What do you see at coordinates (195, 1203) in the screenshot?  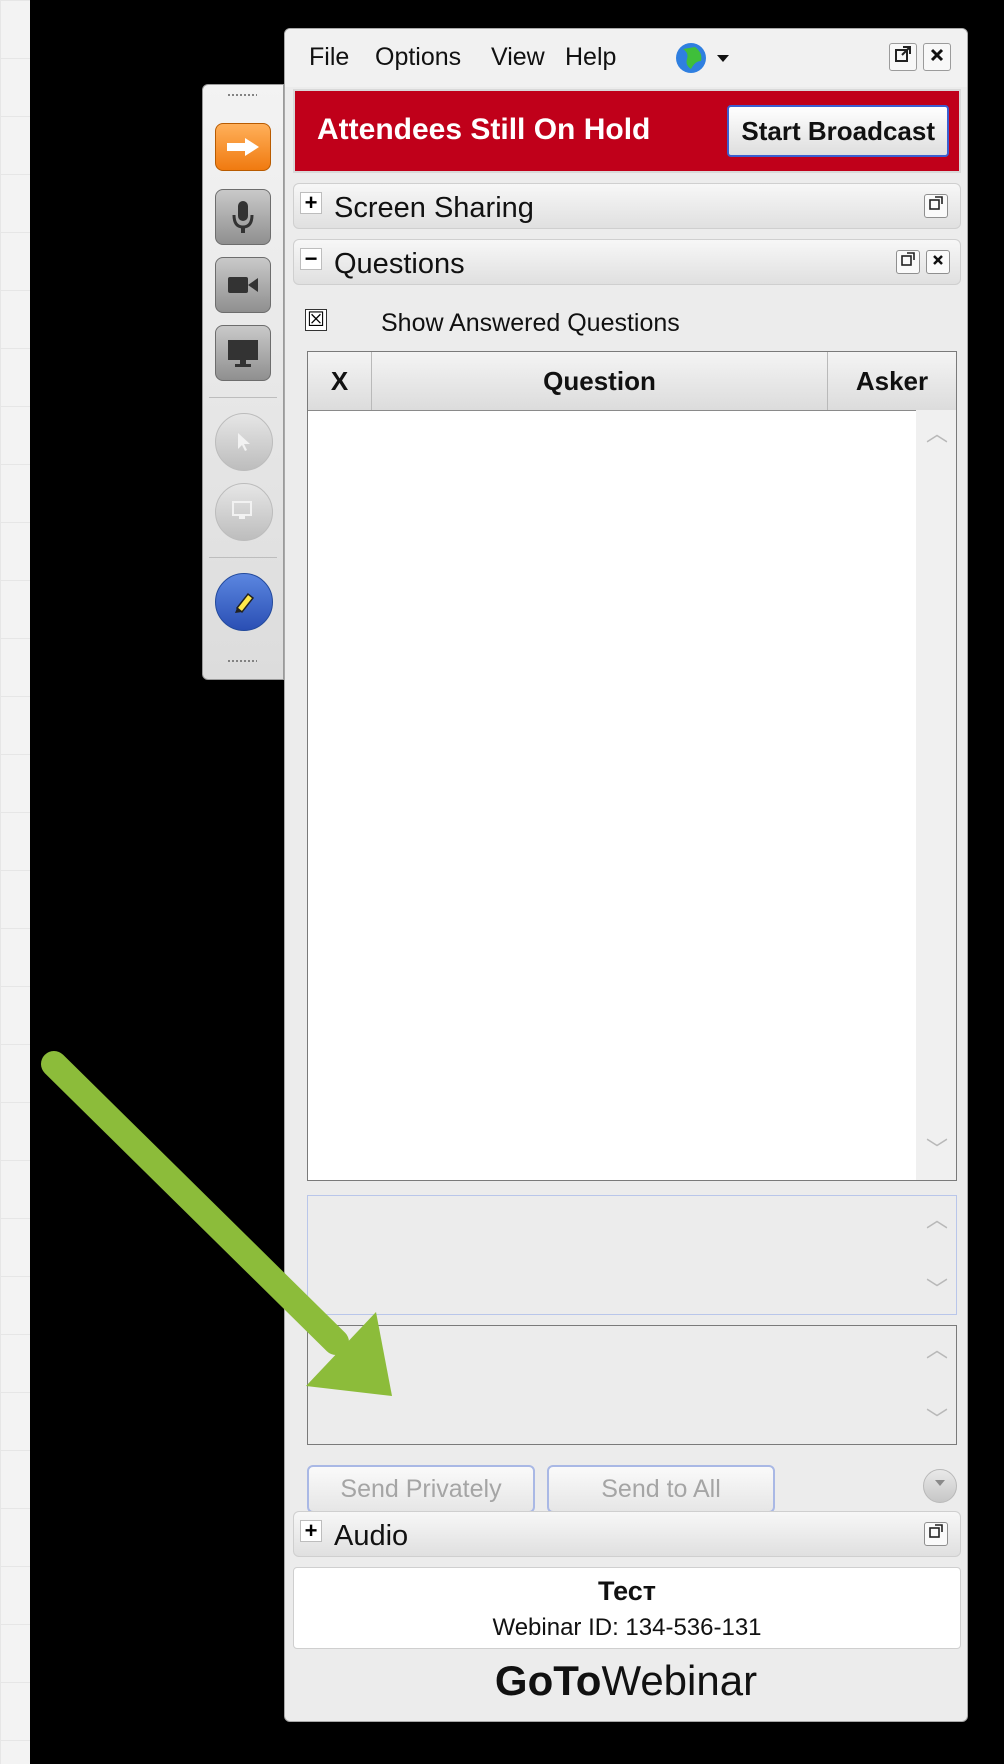 I see `arrow-shaft` at bounding box center [195, 1203].